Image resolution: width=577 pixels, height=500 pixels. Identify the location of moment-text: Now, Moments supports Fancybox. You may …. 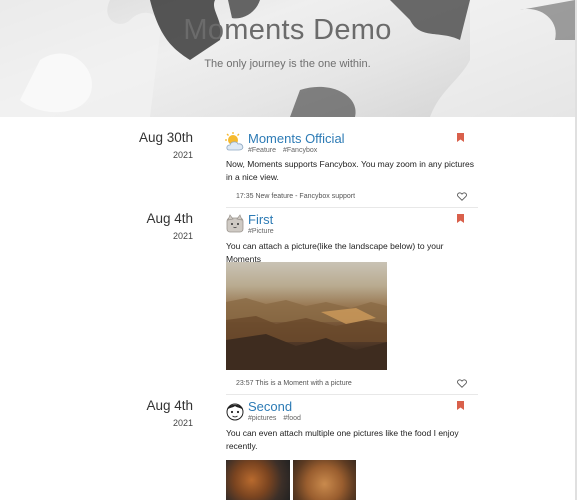
(350, 170).